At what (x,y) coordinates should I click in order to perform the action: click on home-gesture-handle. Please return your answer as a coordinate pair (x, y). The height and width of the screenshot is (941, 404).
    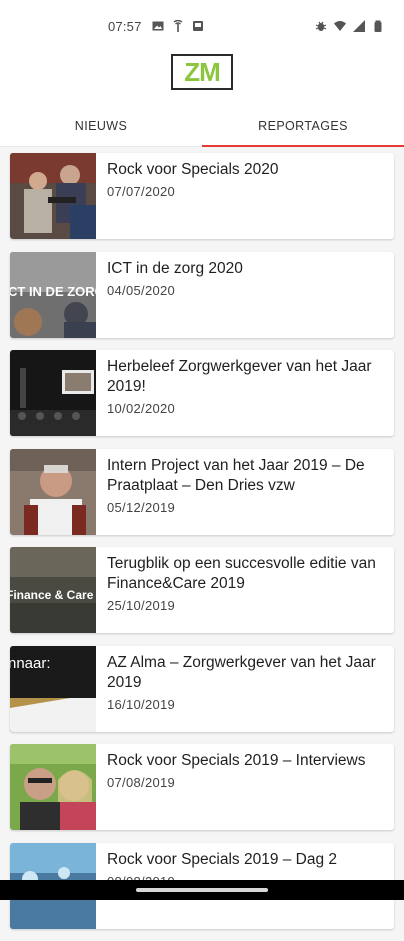
    Looking at the image, I should click on (202, 890).